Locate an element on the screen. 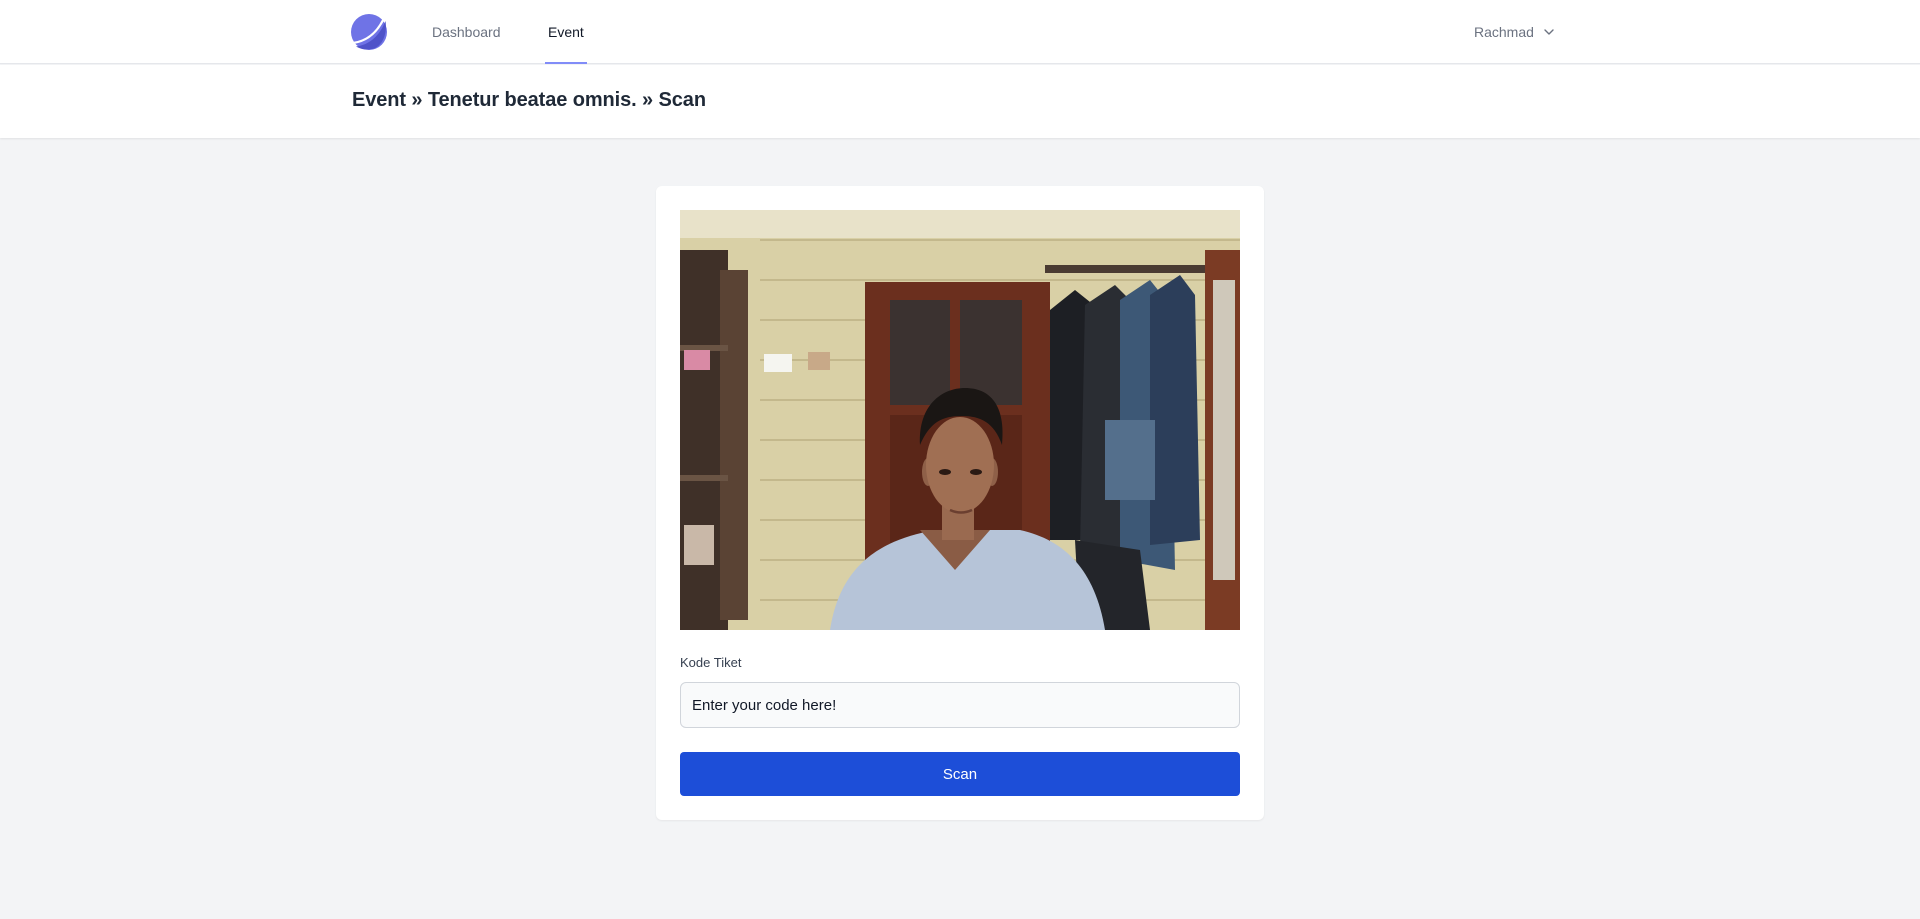 The height and width of the screenshot is (919, 1920). page-header: Event » Tenetur beatae omnis. » Scan is located at coordinates (960, 101).